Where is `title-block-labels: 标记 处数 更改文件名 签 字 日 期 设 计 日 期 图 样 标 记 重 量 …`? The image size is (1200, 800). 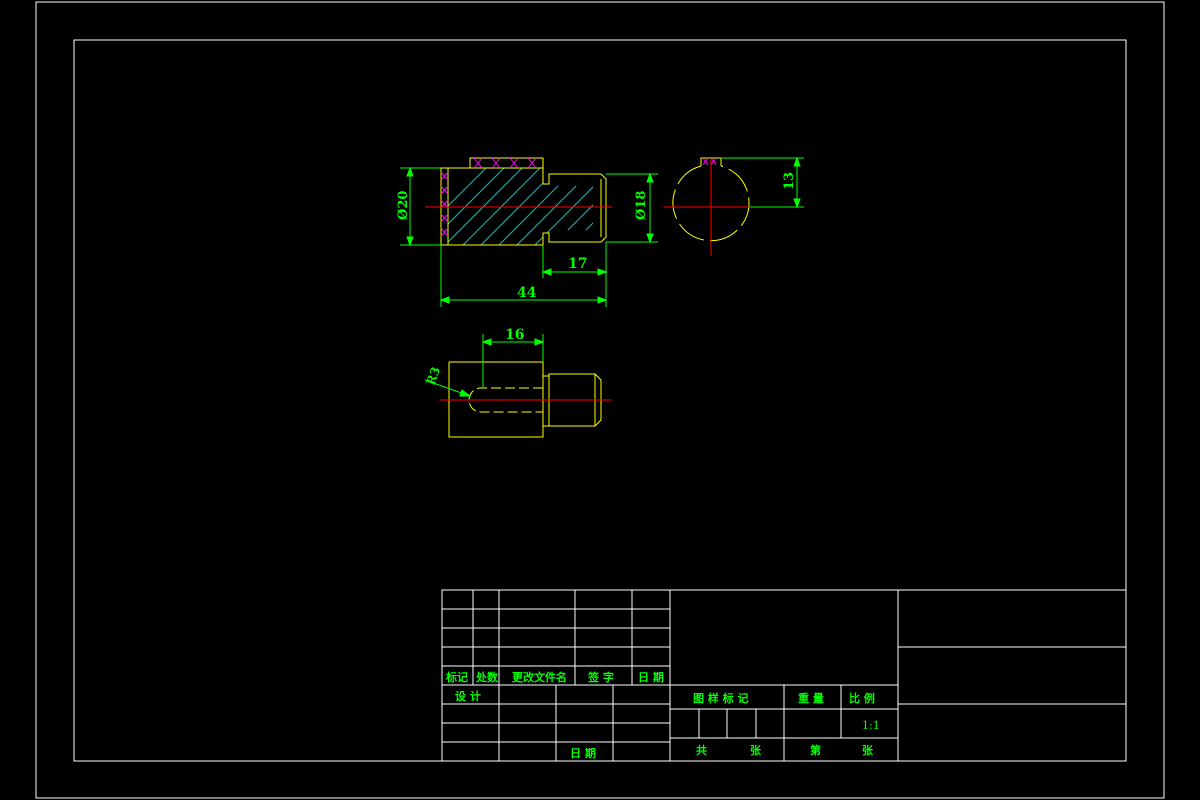
title-block-labels: 标记 处数 更改文件名 签 字 日 期 设 计 日 期 图 样 标 记 重 量 … is located at coordinates (662, 715).